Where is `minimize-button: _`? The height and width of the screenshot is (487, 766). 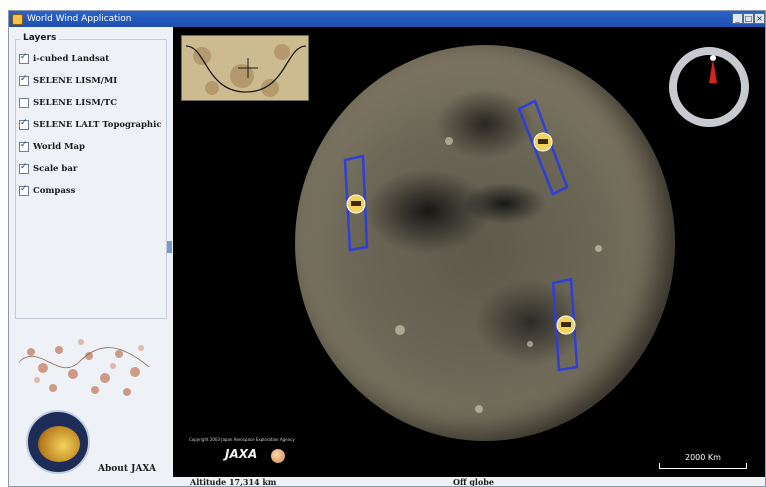
minimize-button: _ is located at coordinates (737, 18).